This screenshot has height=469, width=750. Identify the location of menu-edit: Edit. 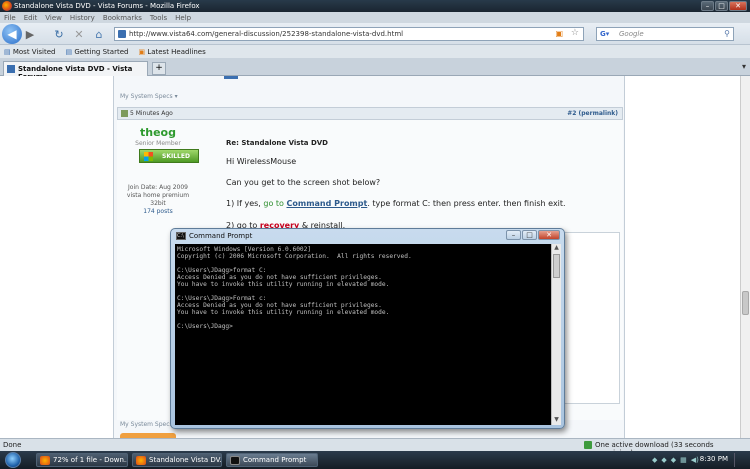
(31, 18).